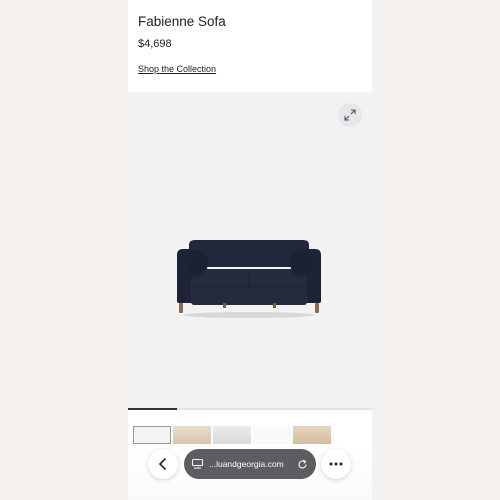 The width and height of the screenshot is (500, 500). What do you see at coordinates (177, 69) in the screenshot?
I see `shop-collection-link: Shop the Collection` at bounding box center [177, 69].